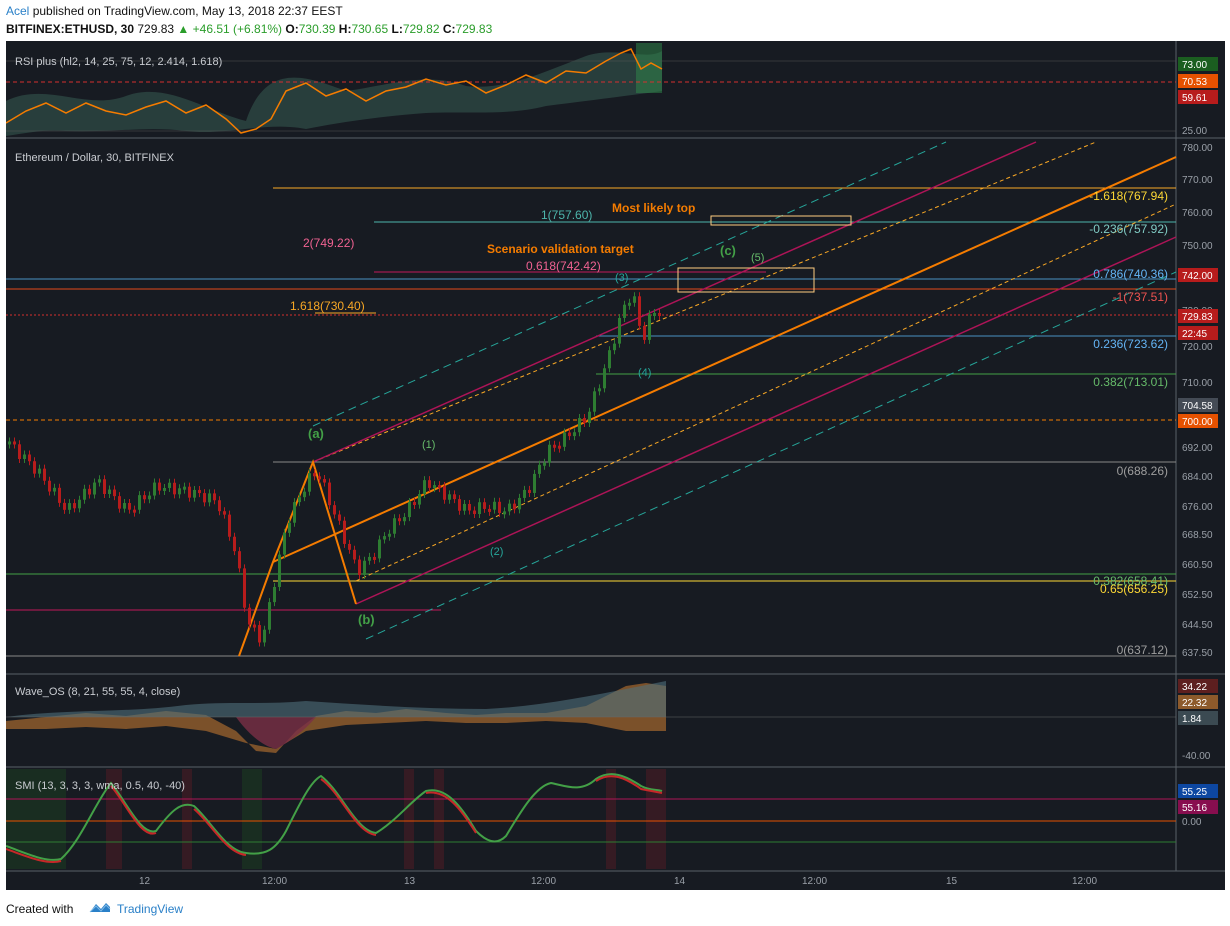 The width and height of the screenshot is (1230, 926). What do you see at coordinates (1142, 471) in the screenshot?
I see `fib-label-688: 0(688.26)` at bounding box center [1142, 471].